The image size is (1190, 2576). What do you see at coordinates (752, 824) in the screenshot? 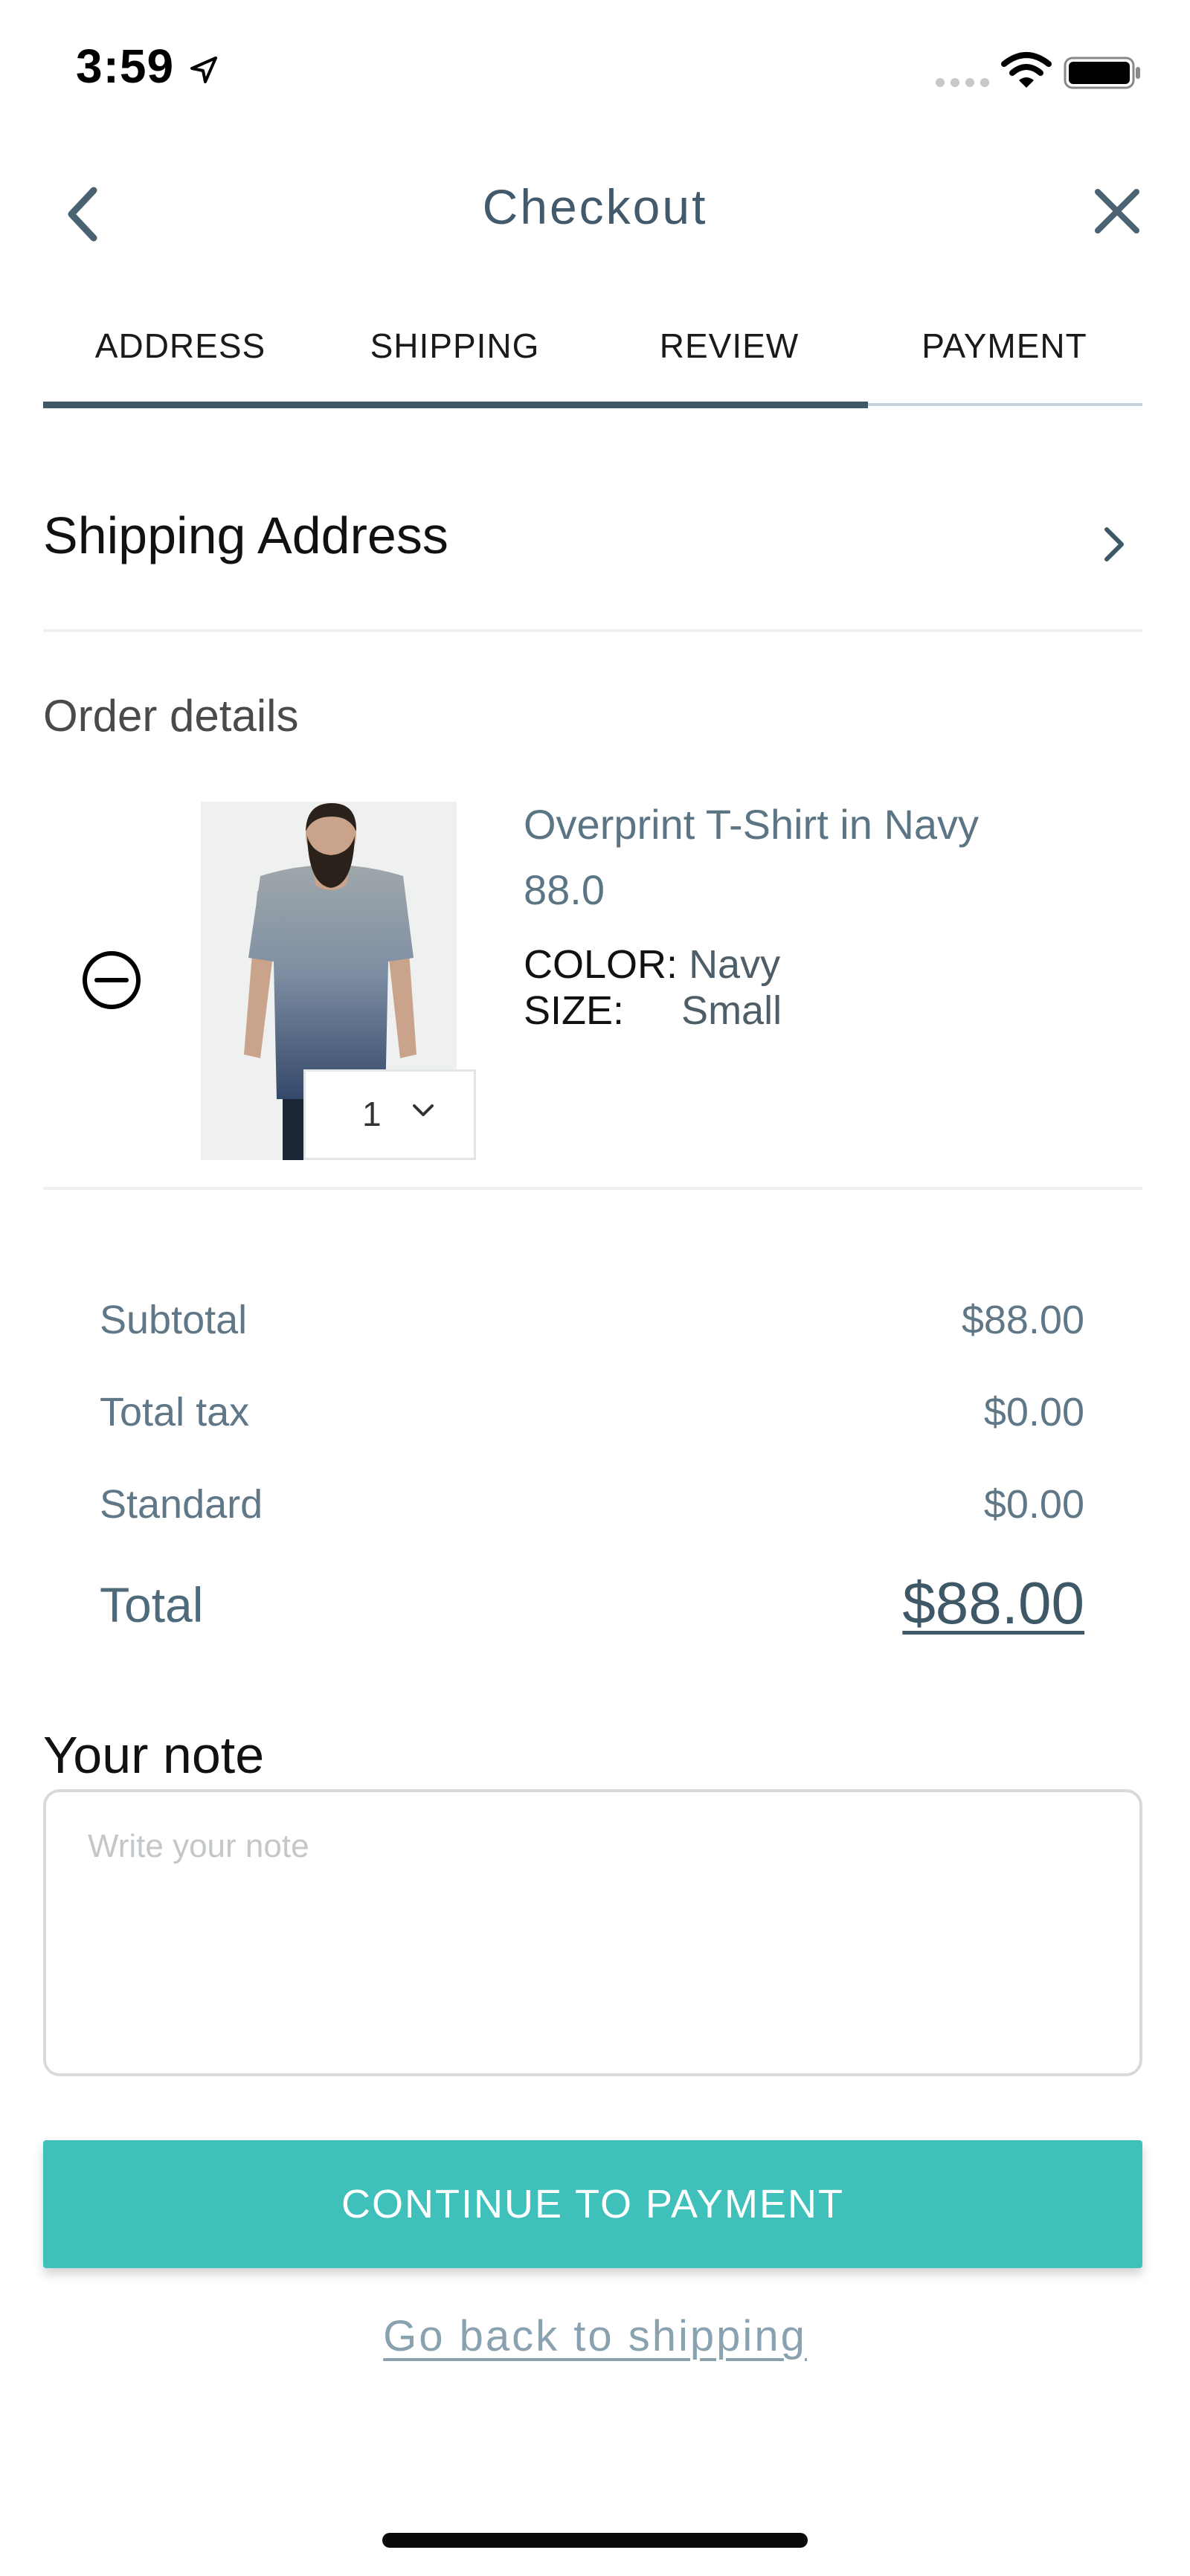
I see `product-name: Overprint T-Shirt in Navy` at bounding box center [752, 824].